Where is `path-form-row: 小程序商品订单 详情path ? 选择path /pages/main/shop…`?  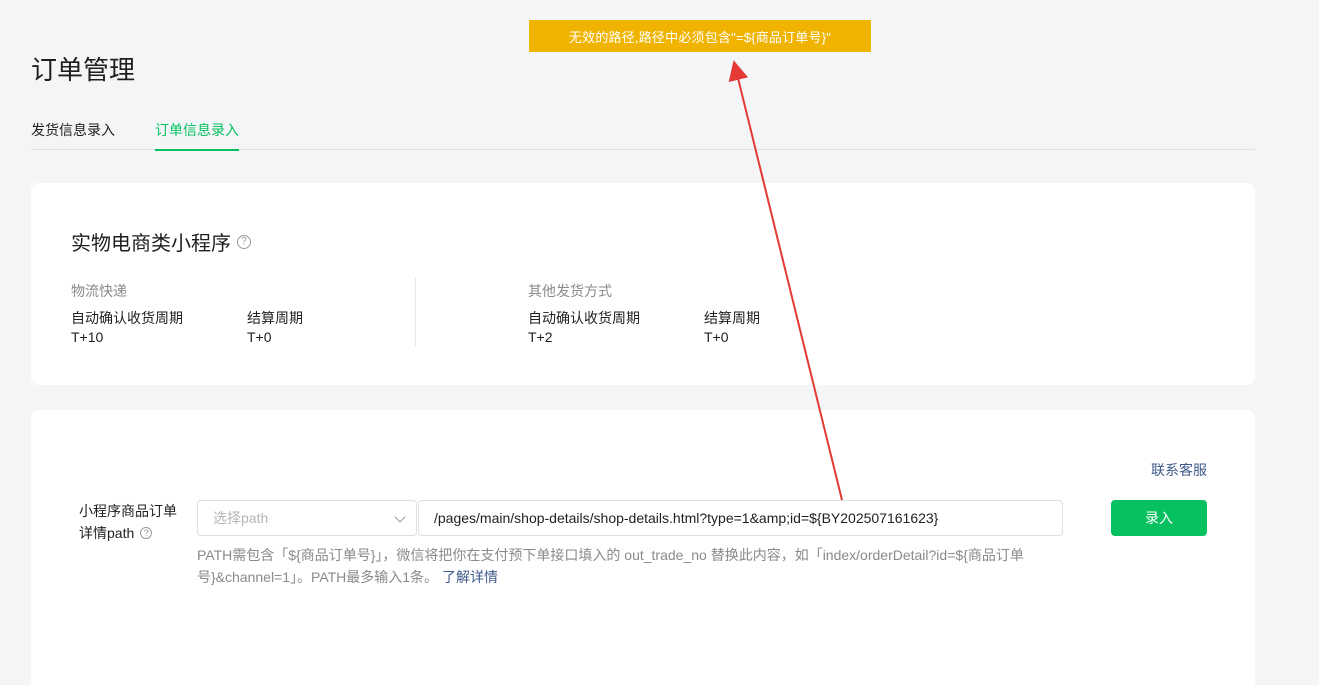
path-form-row: 小程序商品订单 详情path ? 选择path /pages/main/shop… is located at coordinates (642, 540).